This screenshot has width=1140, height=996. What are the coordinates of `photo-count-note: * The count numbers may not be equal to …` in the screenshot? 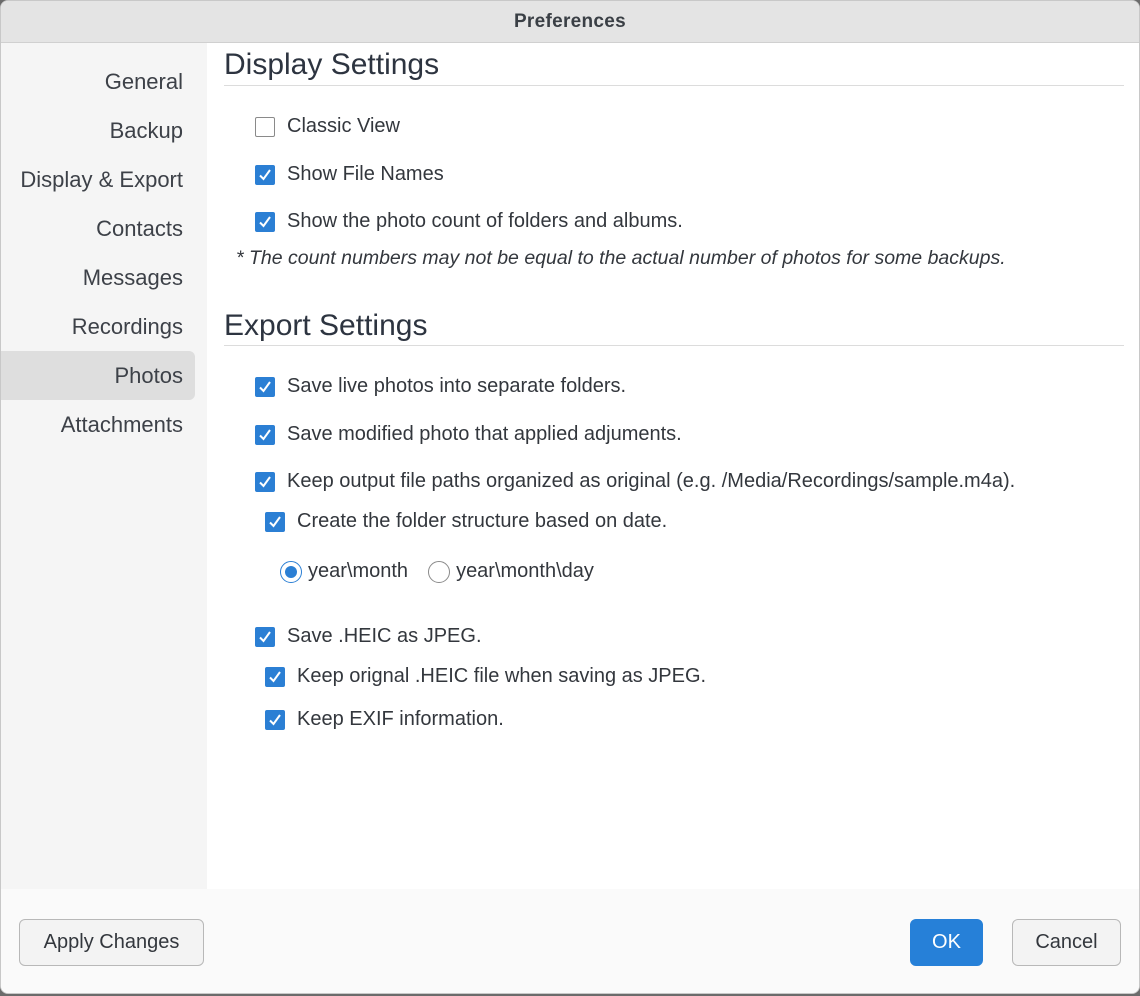 It's located at (621, 258).